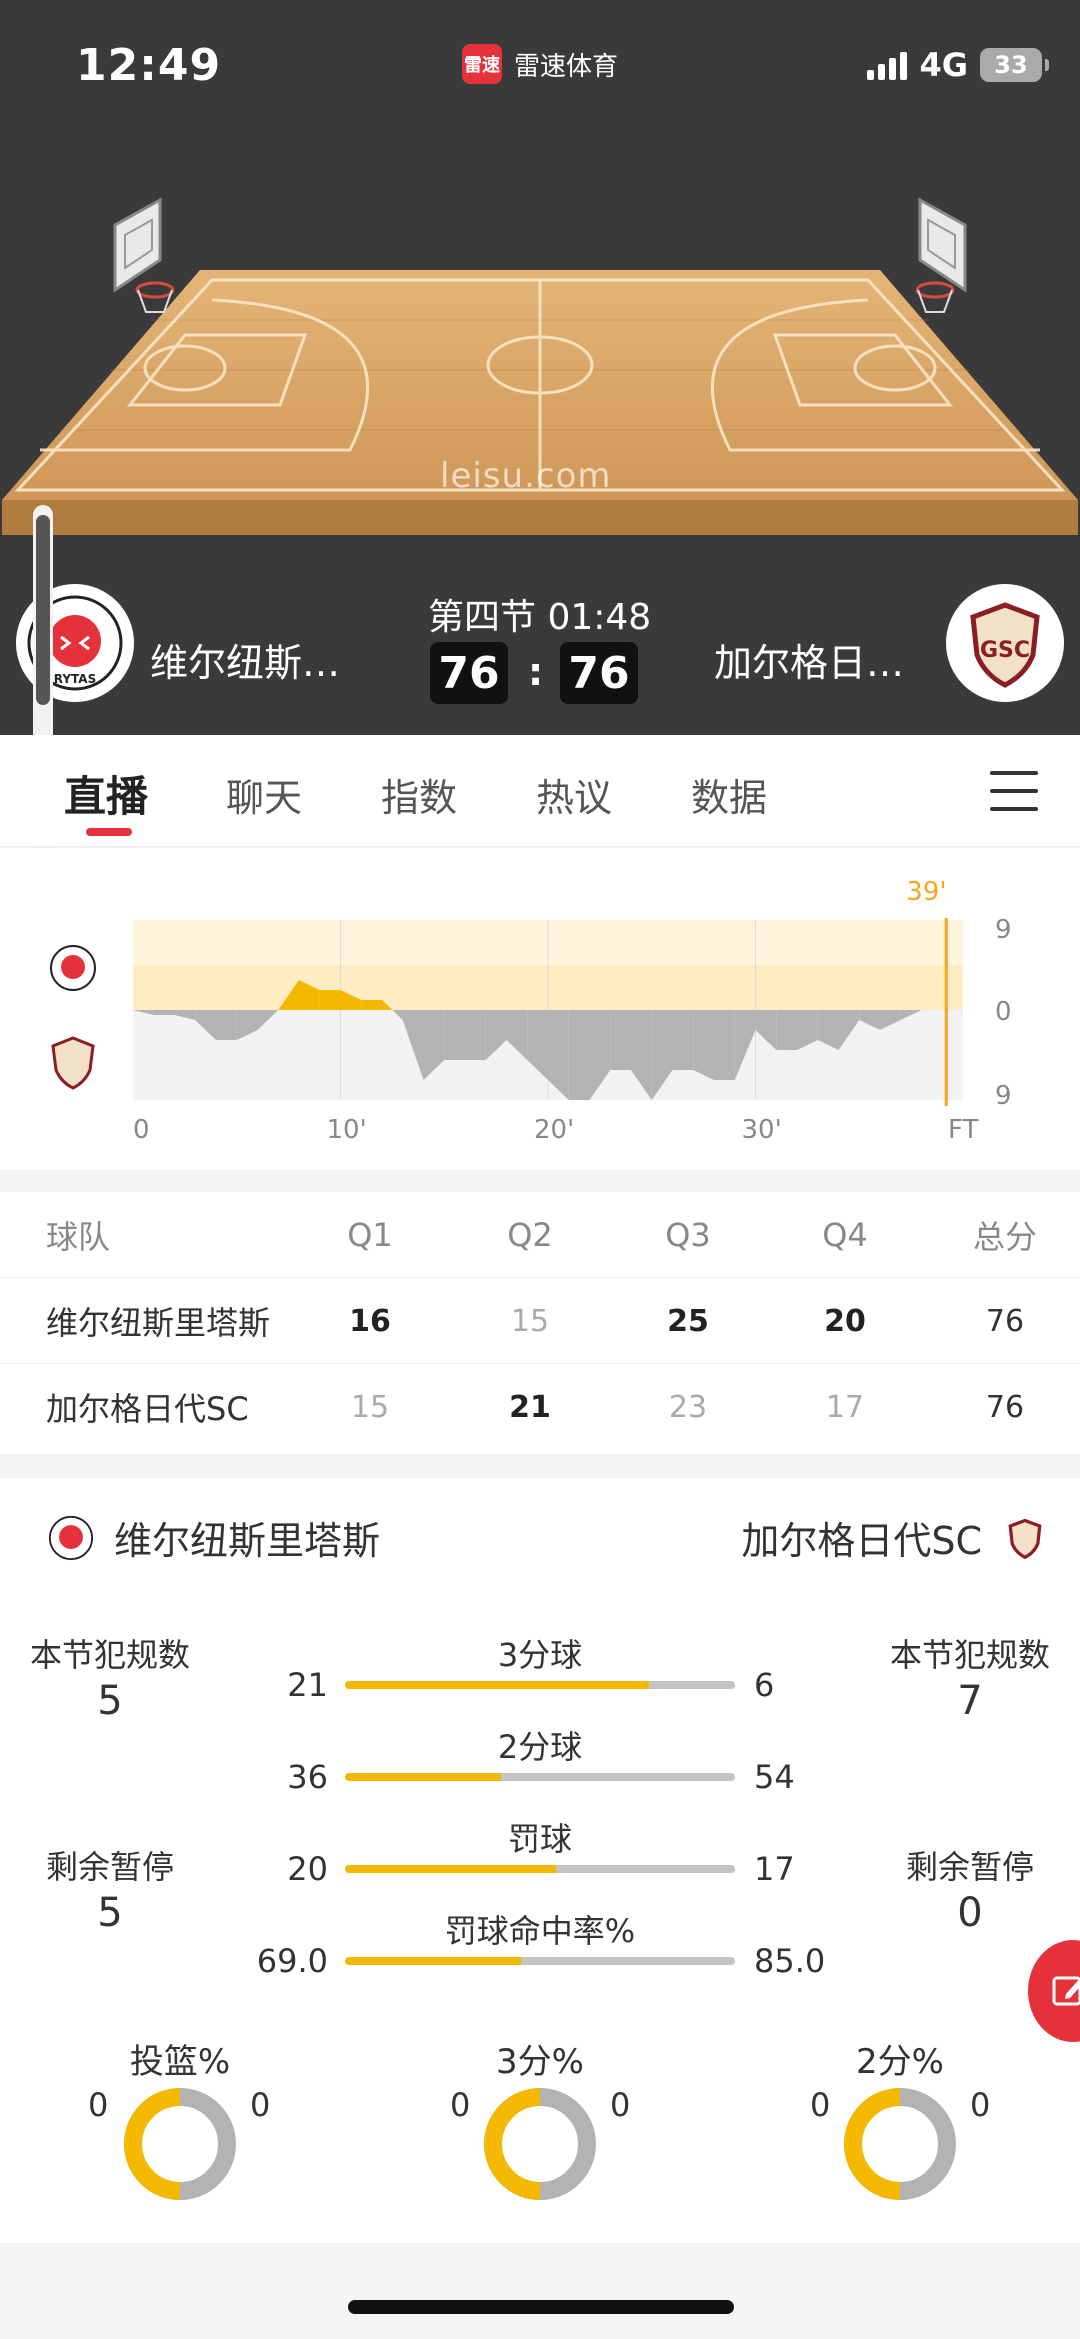 This screenshot has width=1080, height=2339. What do you see at coordinates (574, 794) in the screenshot?
I see `tab-discussion: 热议` at bounding box center [574, 794].